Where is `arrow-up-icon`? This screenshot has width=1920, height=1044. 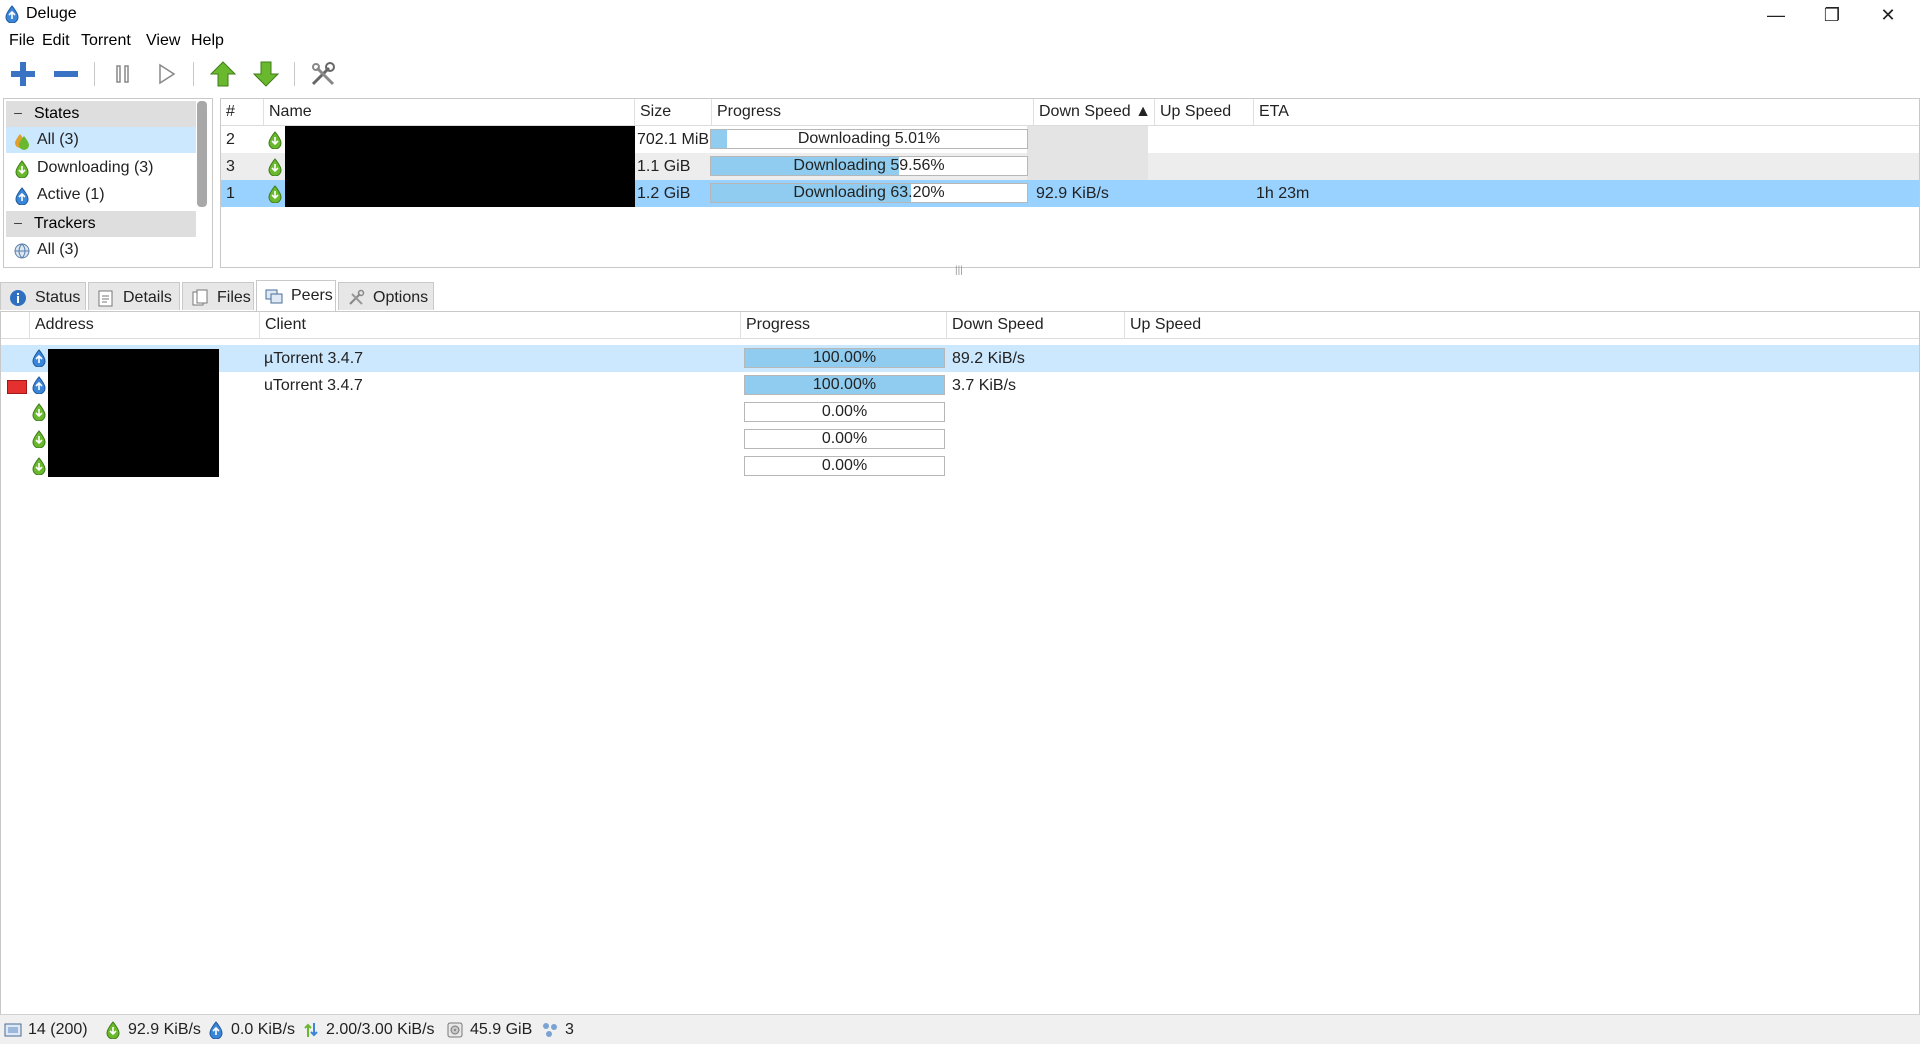
arrow-up-icon is located at coordinates (223, 74).